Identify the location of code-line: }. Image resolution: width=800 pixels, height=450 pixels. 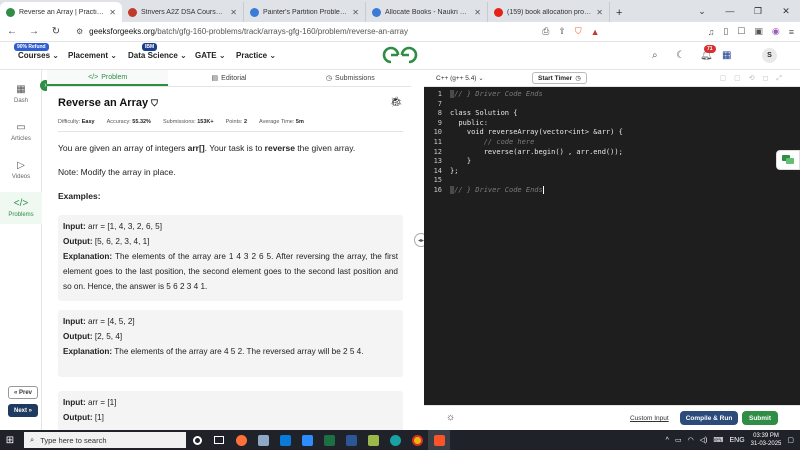
(460, 161).